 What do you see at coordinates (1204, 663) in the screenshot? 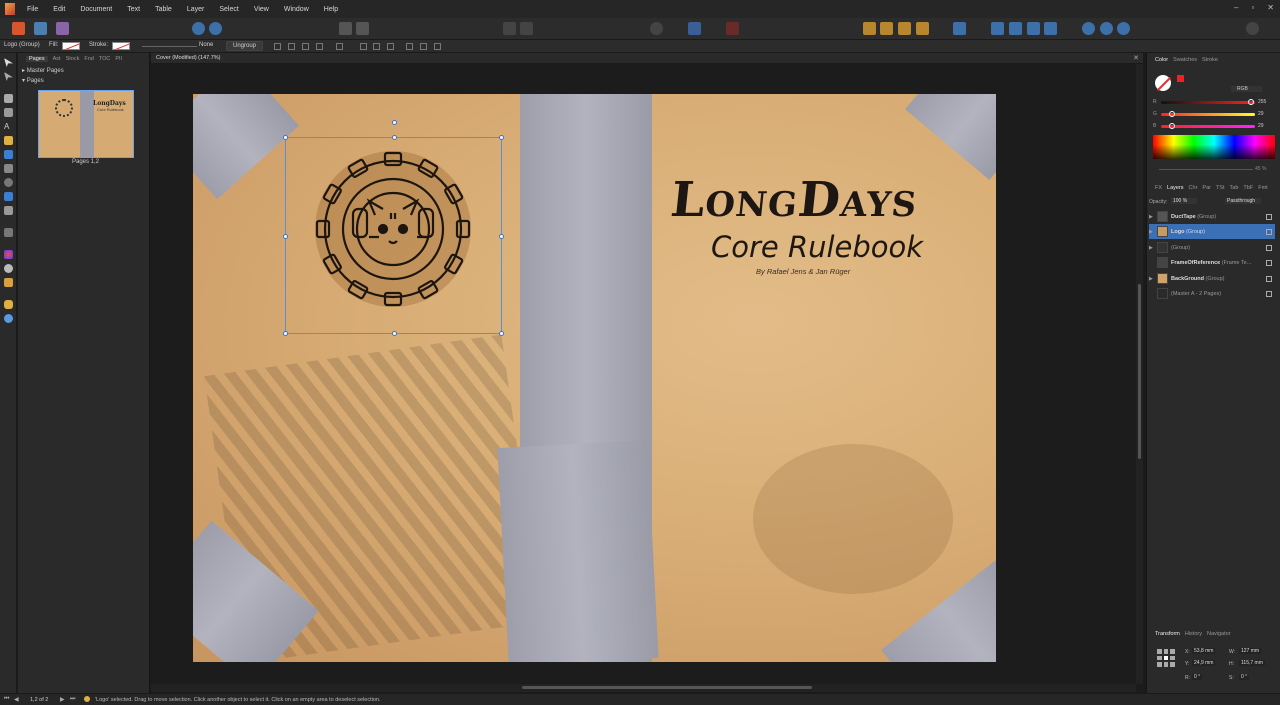
I see `y-field: 24,9 mm` at bounding box center [1204, 663].